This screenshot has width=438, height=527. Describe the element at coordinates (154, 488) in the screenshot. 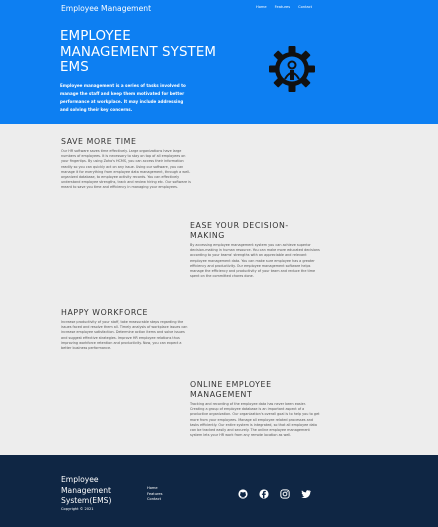

I see `footer-link-home: Home` at that location.